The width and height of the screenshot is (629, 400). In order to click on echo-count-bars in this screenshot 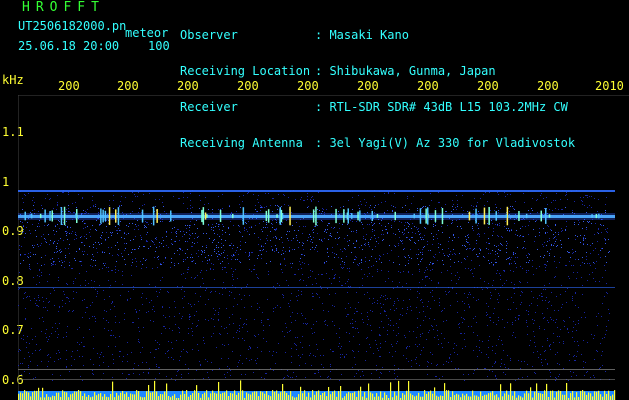, I will do `click(317, 390)`.